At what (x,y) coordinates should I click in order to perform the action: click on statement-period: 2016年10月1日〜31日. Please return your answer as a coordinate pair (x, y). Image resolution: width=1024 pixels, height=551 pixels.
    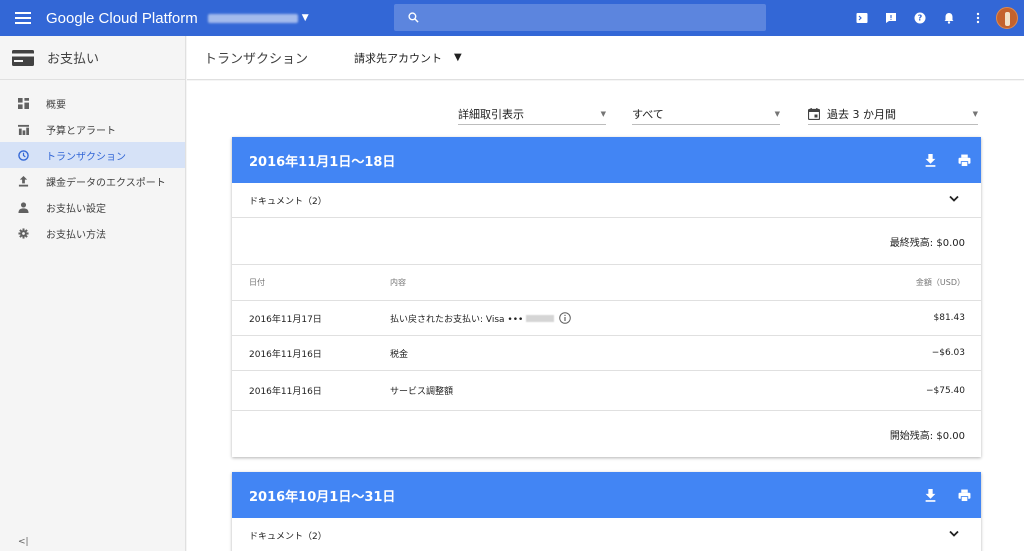
    Looking at the image, I should click on (322, 497).